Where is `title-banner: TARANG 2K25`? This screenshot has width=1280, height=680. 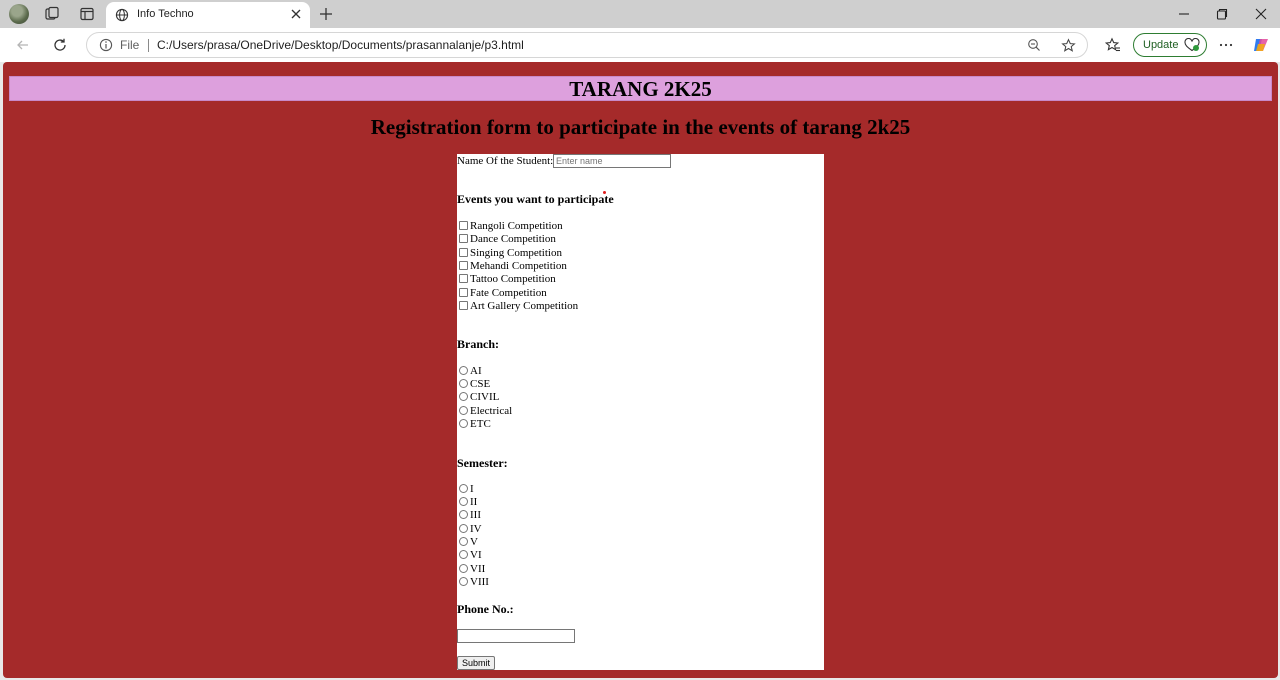
title-banner: TARANG 2K25 is located at coordinates (640, 88).